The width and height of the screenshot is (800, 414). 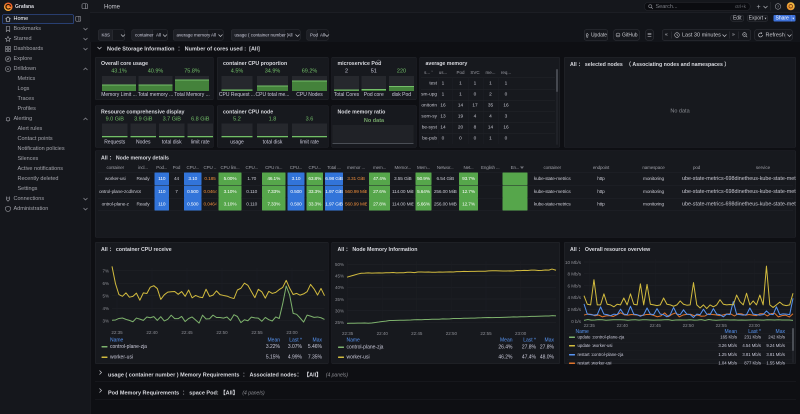 I want to click on svg-text: 3%, so click(x=105, y=320).